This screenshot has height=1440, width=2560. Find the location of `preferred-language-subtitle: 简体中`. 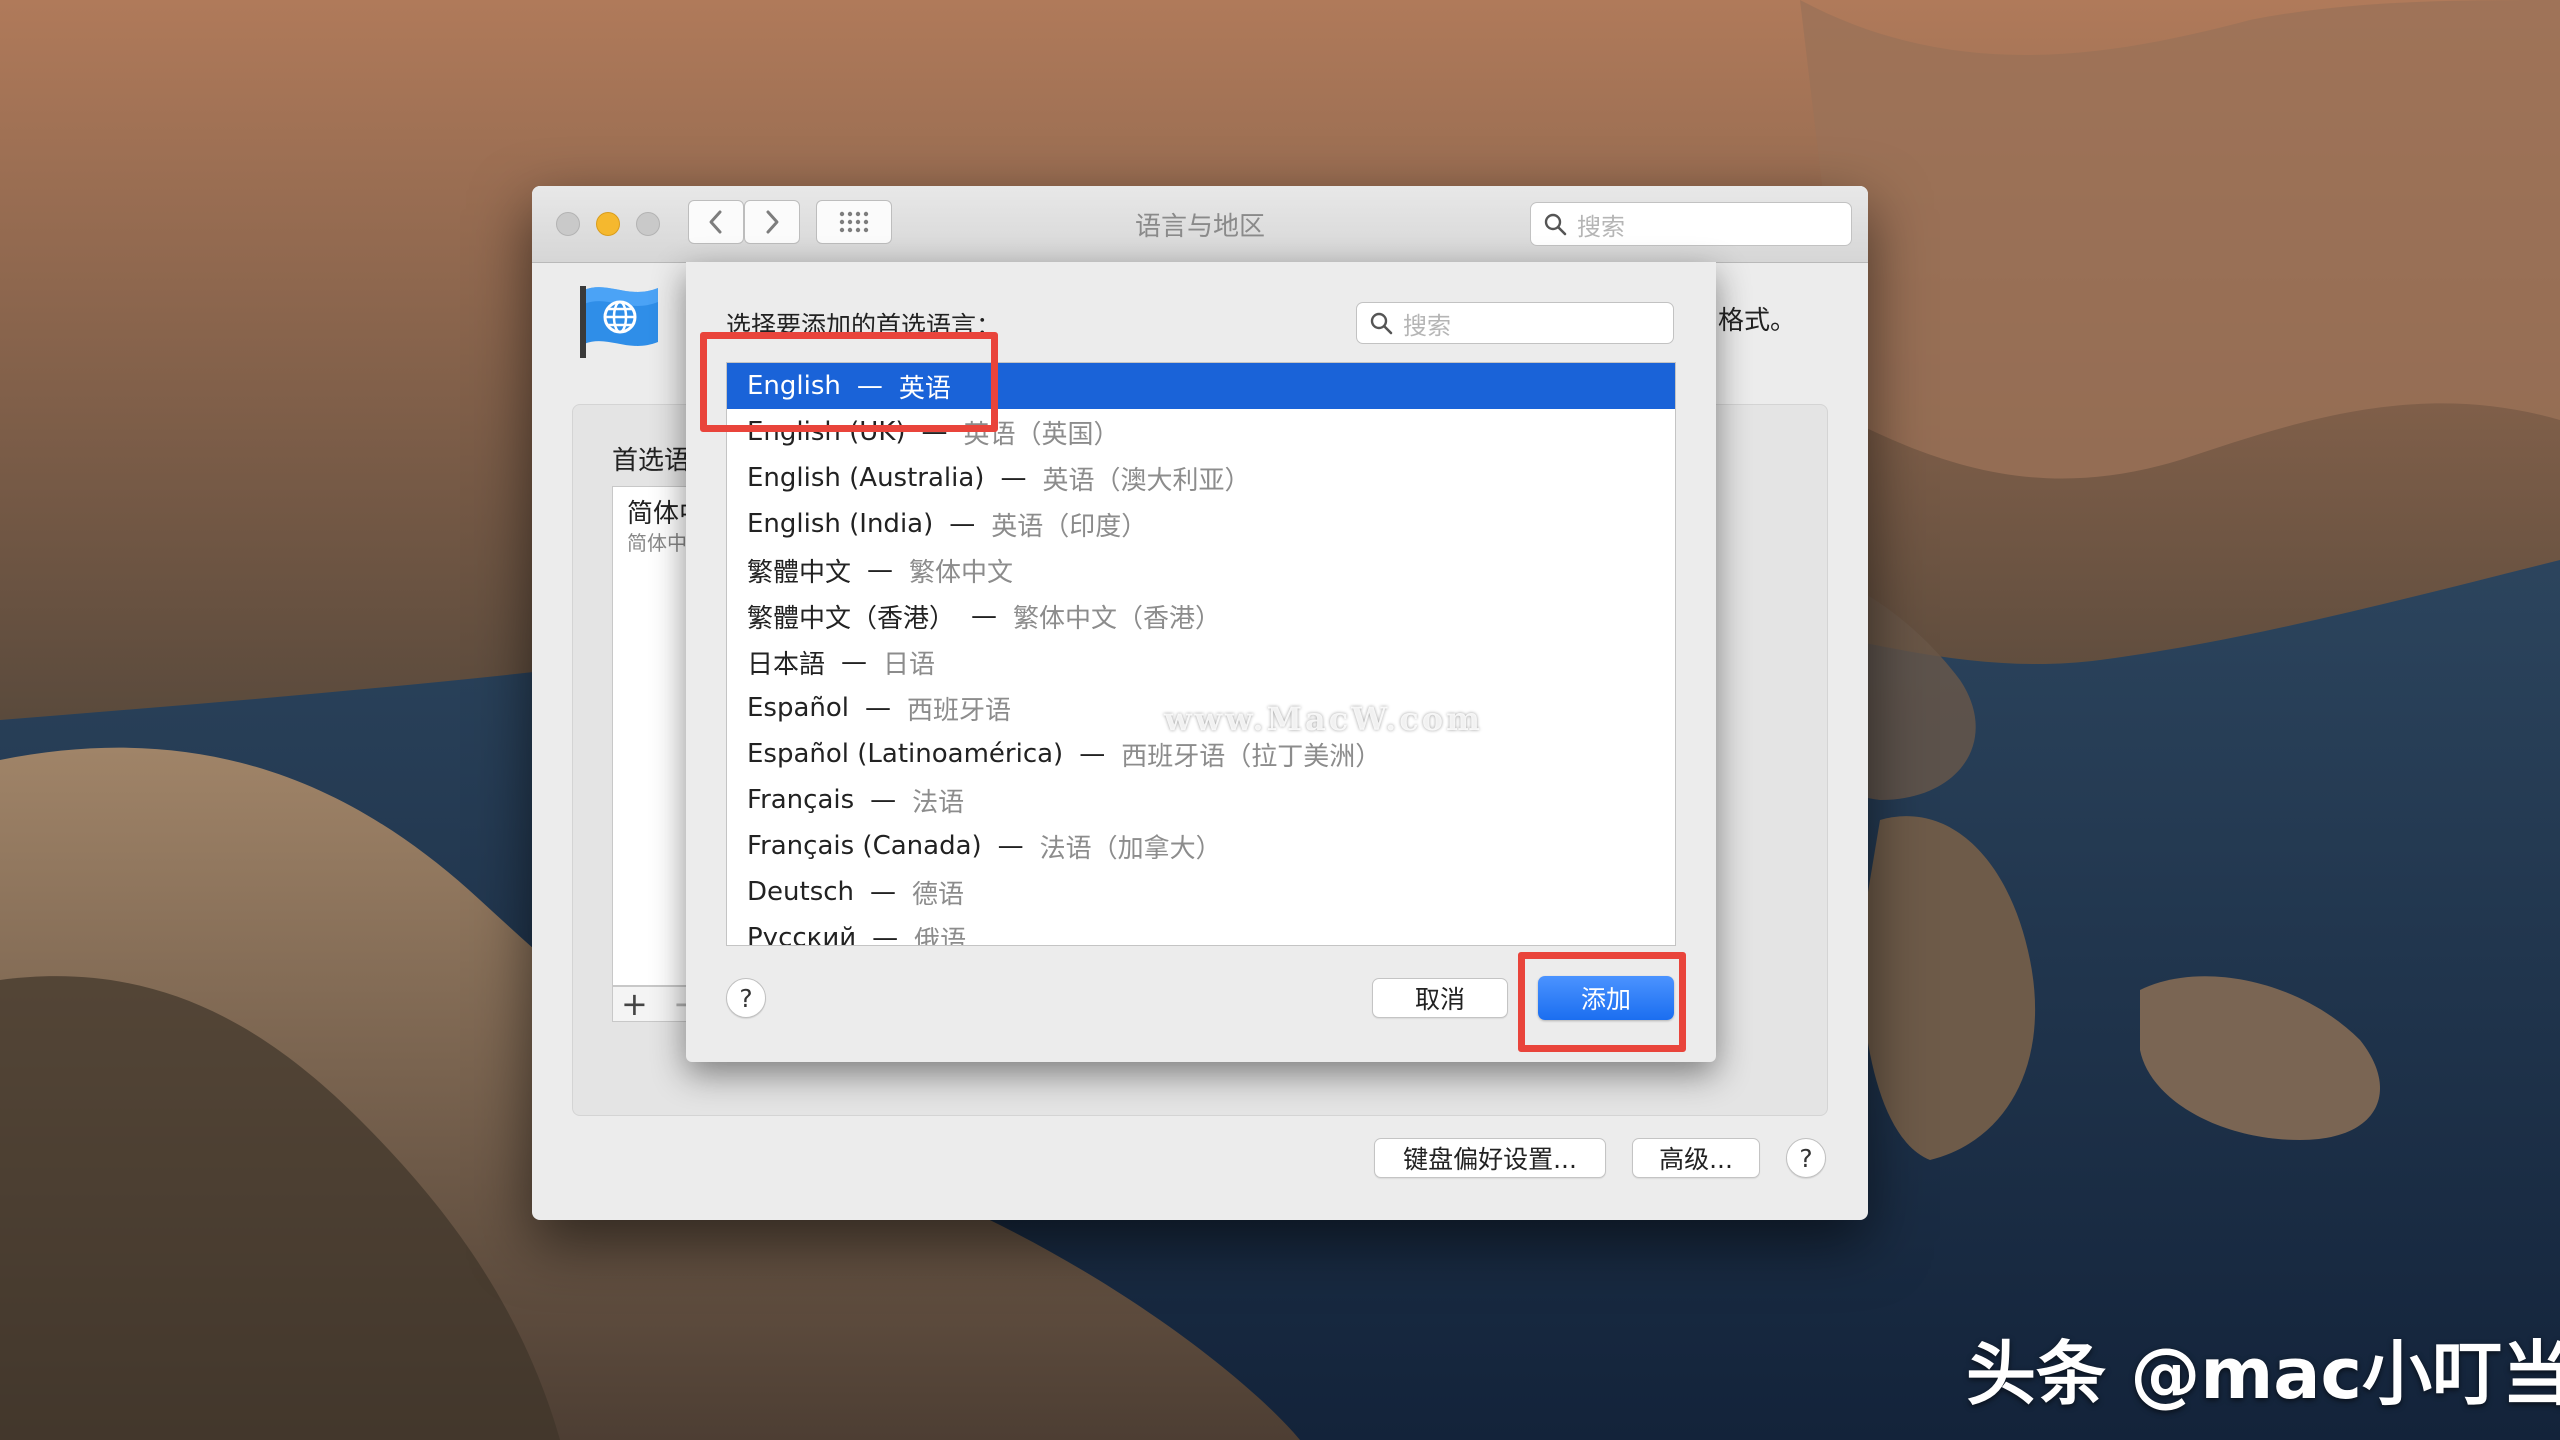

preferred-language-subtitle: 简体中 is located at coordinates (657, 543).